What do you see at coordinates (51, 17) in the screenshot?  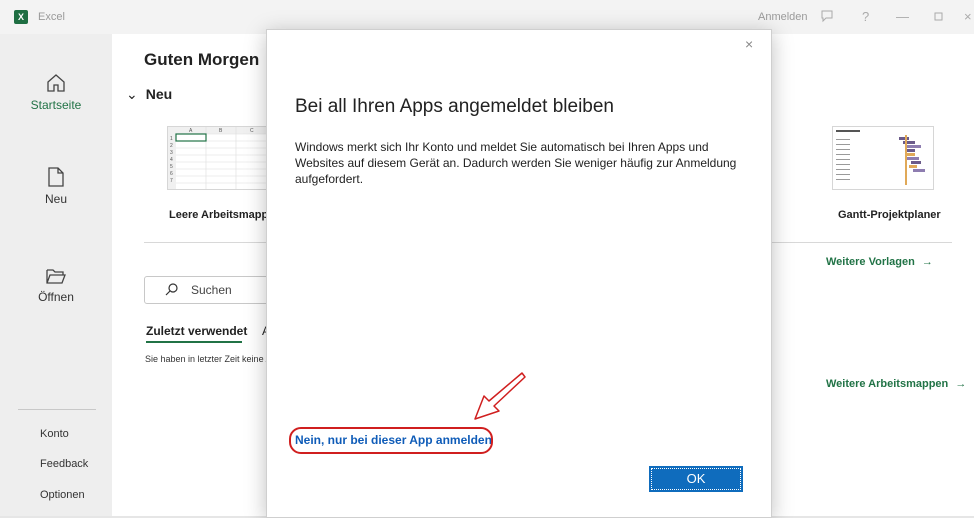 I see `window-title: Excel` at bounding box center [51, 17].